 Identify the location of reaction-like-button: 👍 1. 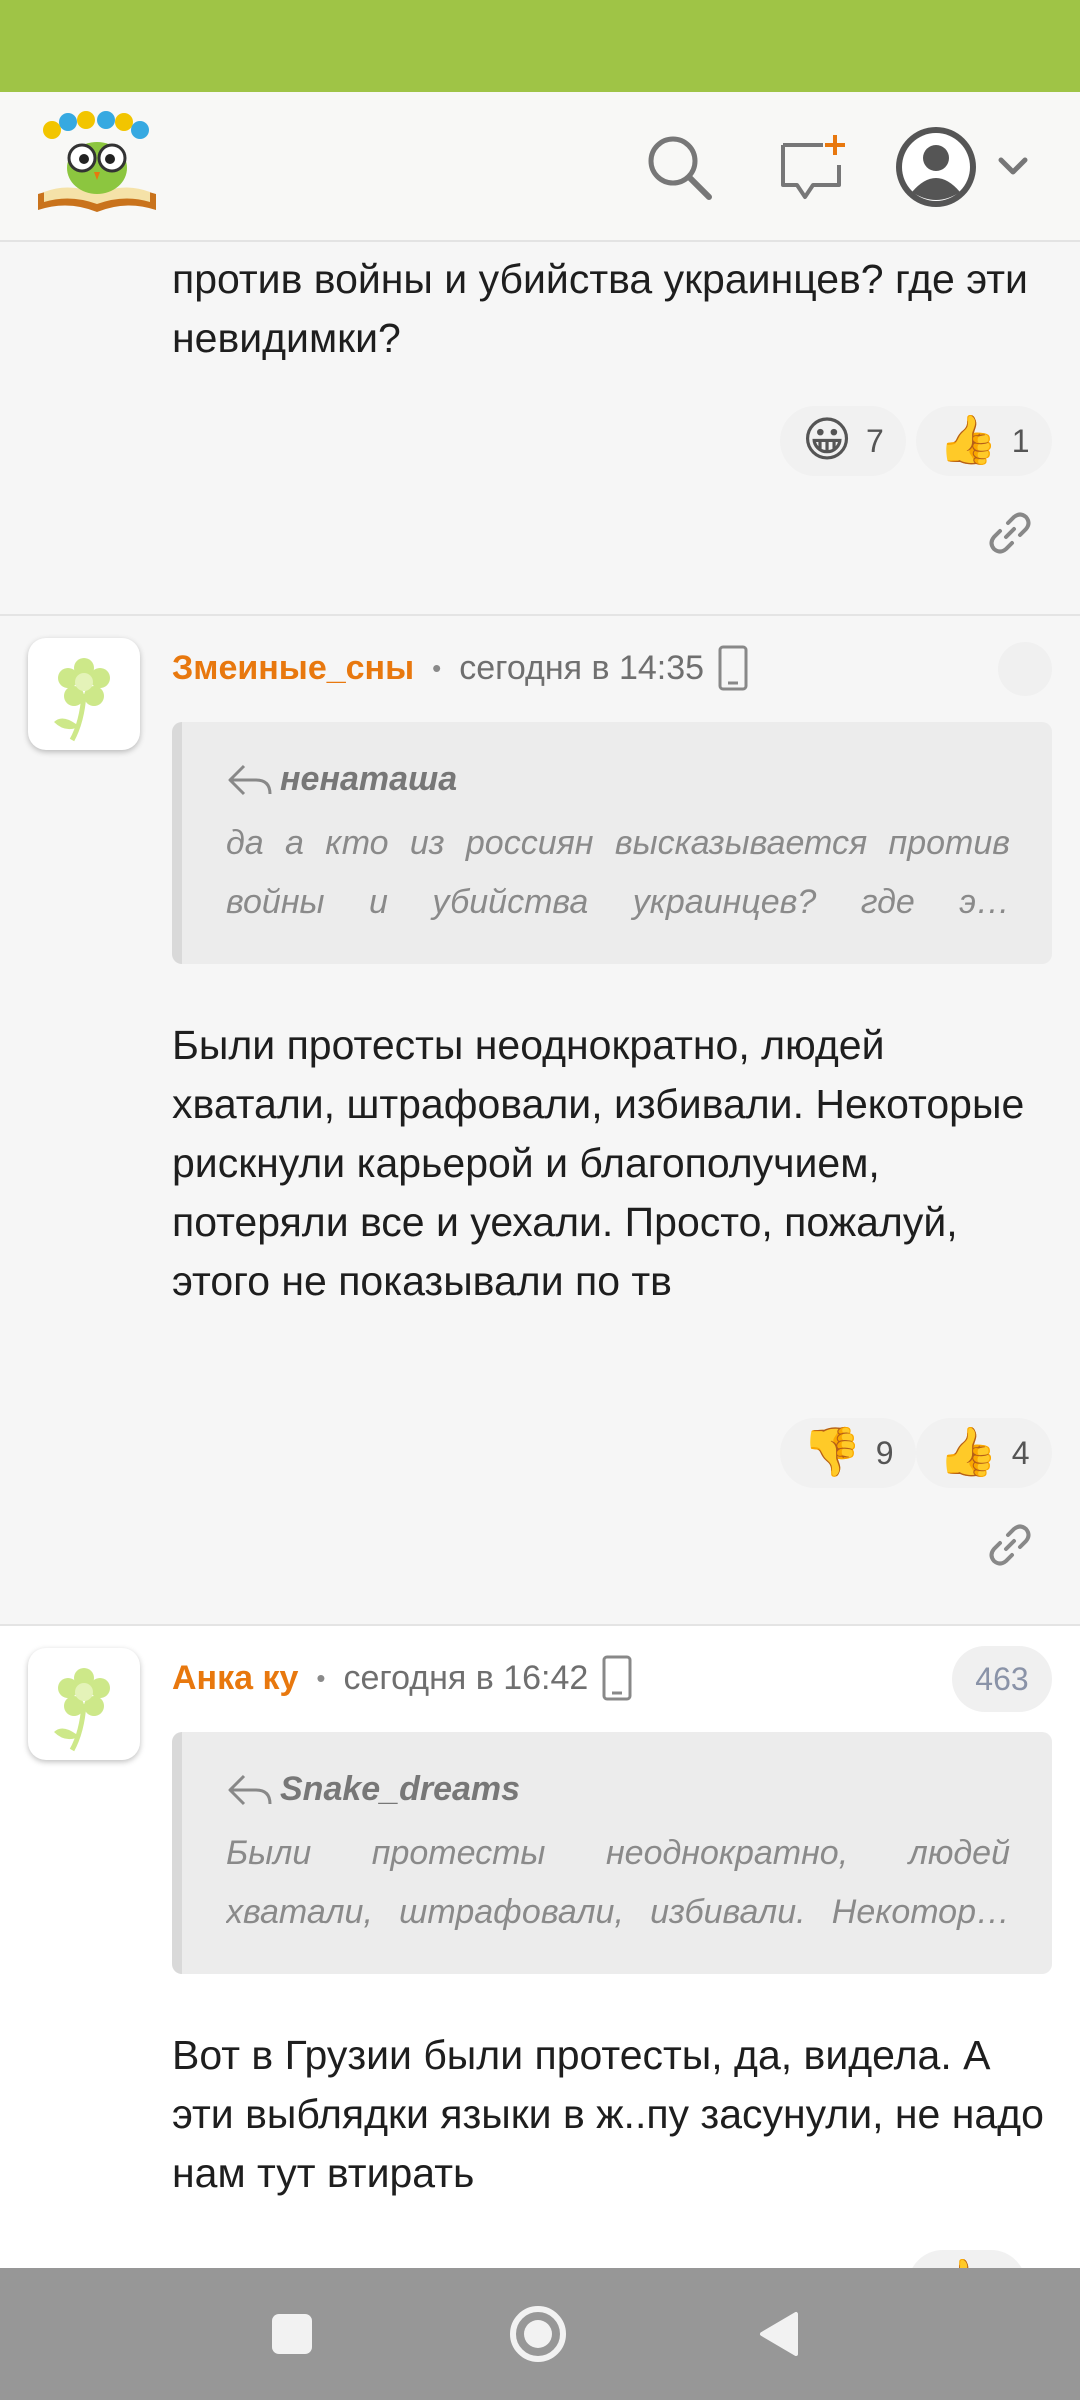
(984, 441).